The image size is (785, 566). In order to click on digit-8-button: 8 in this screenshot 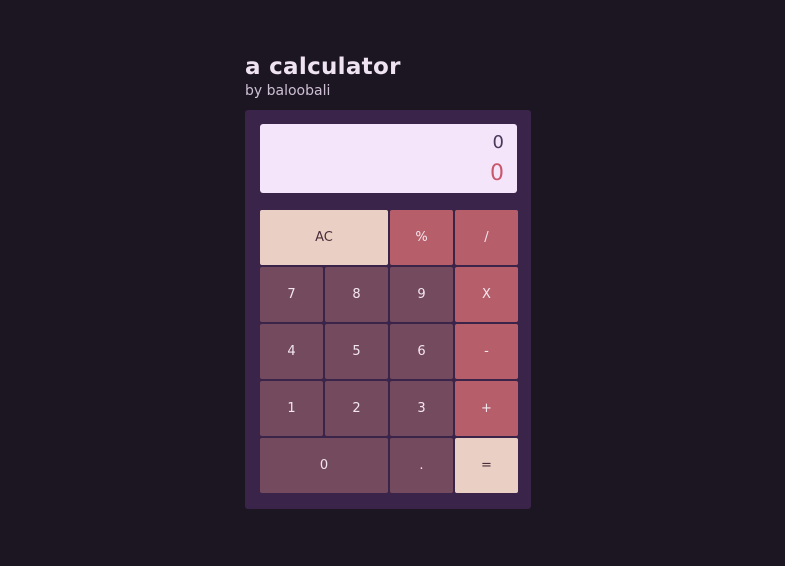, I will do `click(356, 294)`.